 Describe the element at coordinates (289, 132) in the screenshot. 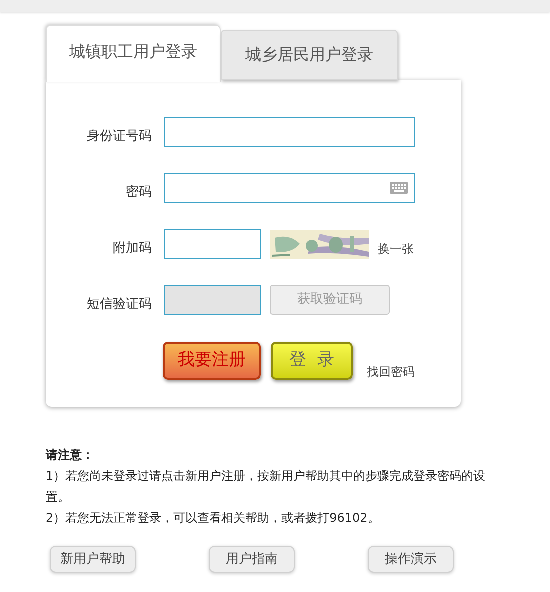

I see `id-number-field` at that location.